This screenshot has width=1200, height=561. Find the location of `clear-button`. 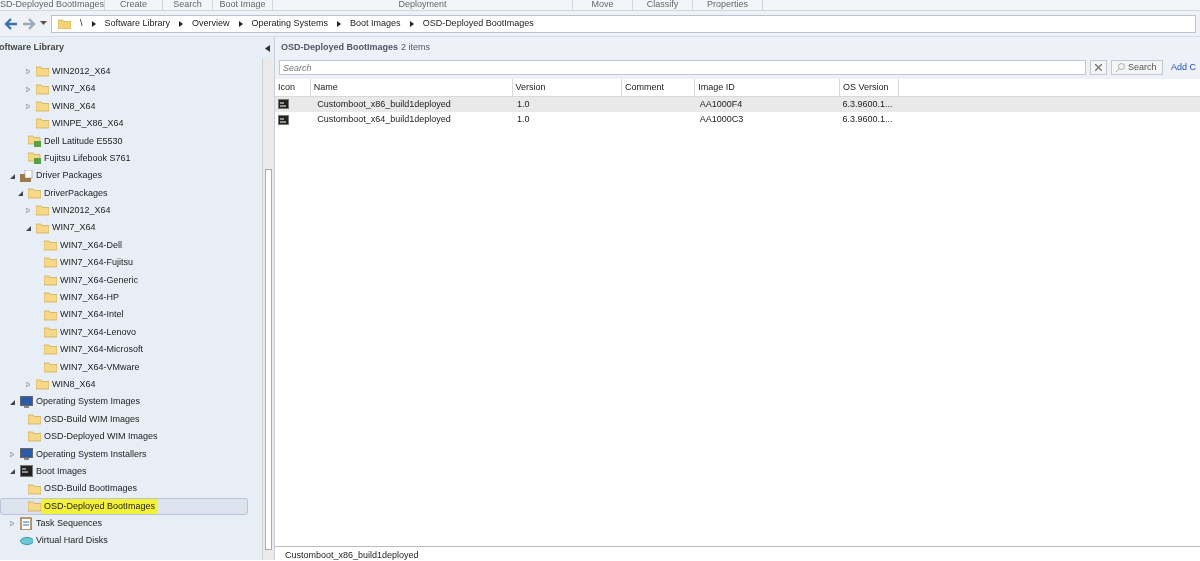

clear-button is located at coordinates (1098, 67).